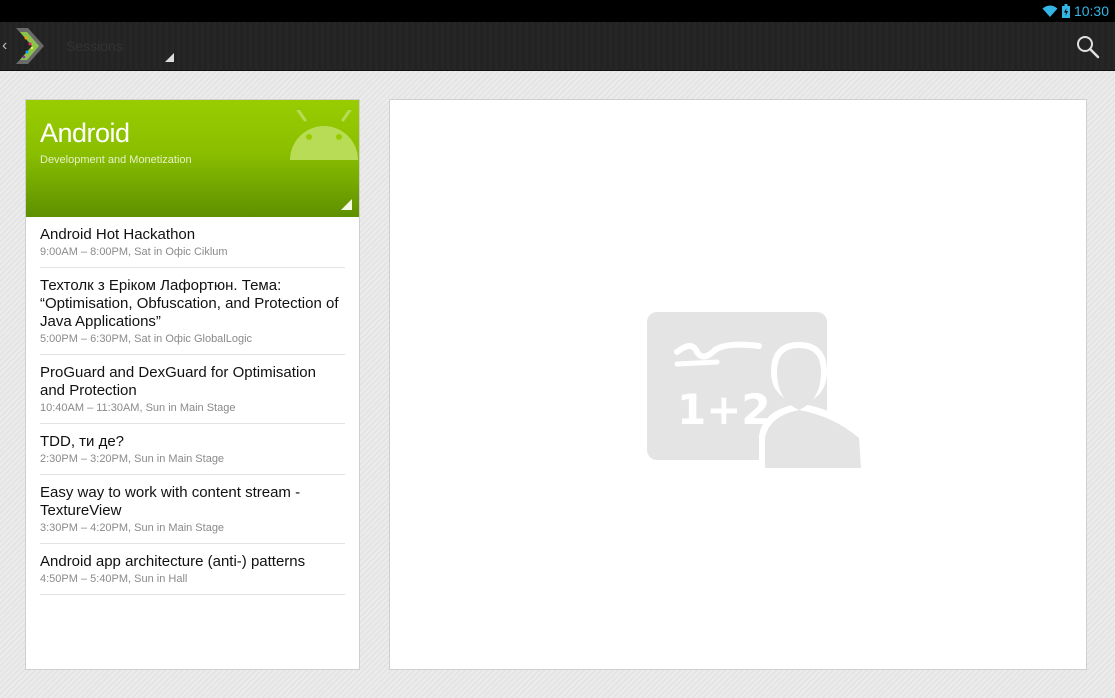 The height and width of the screenshot is (698, 1115). I want to click on track-selector-indicator-icon, so click(346, 204).